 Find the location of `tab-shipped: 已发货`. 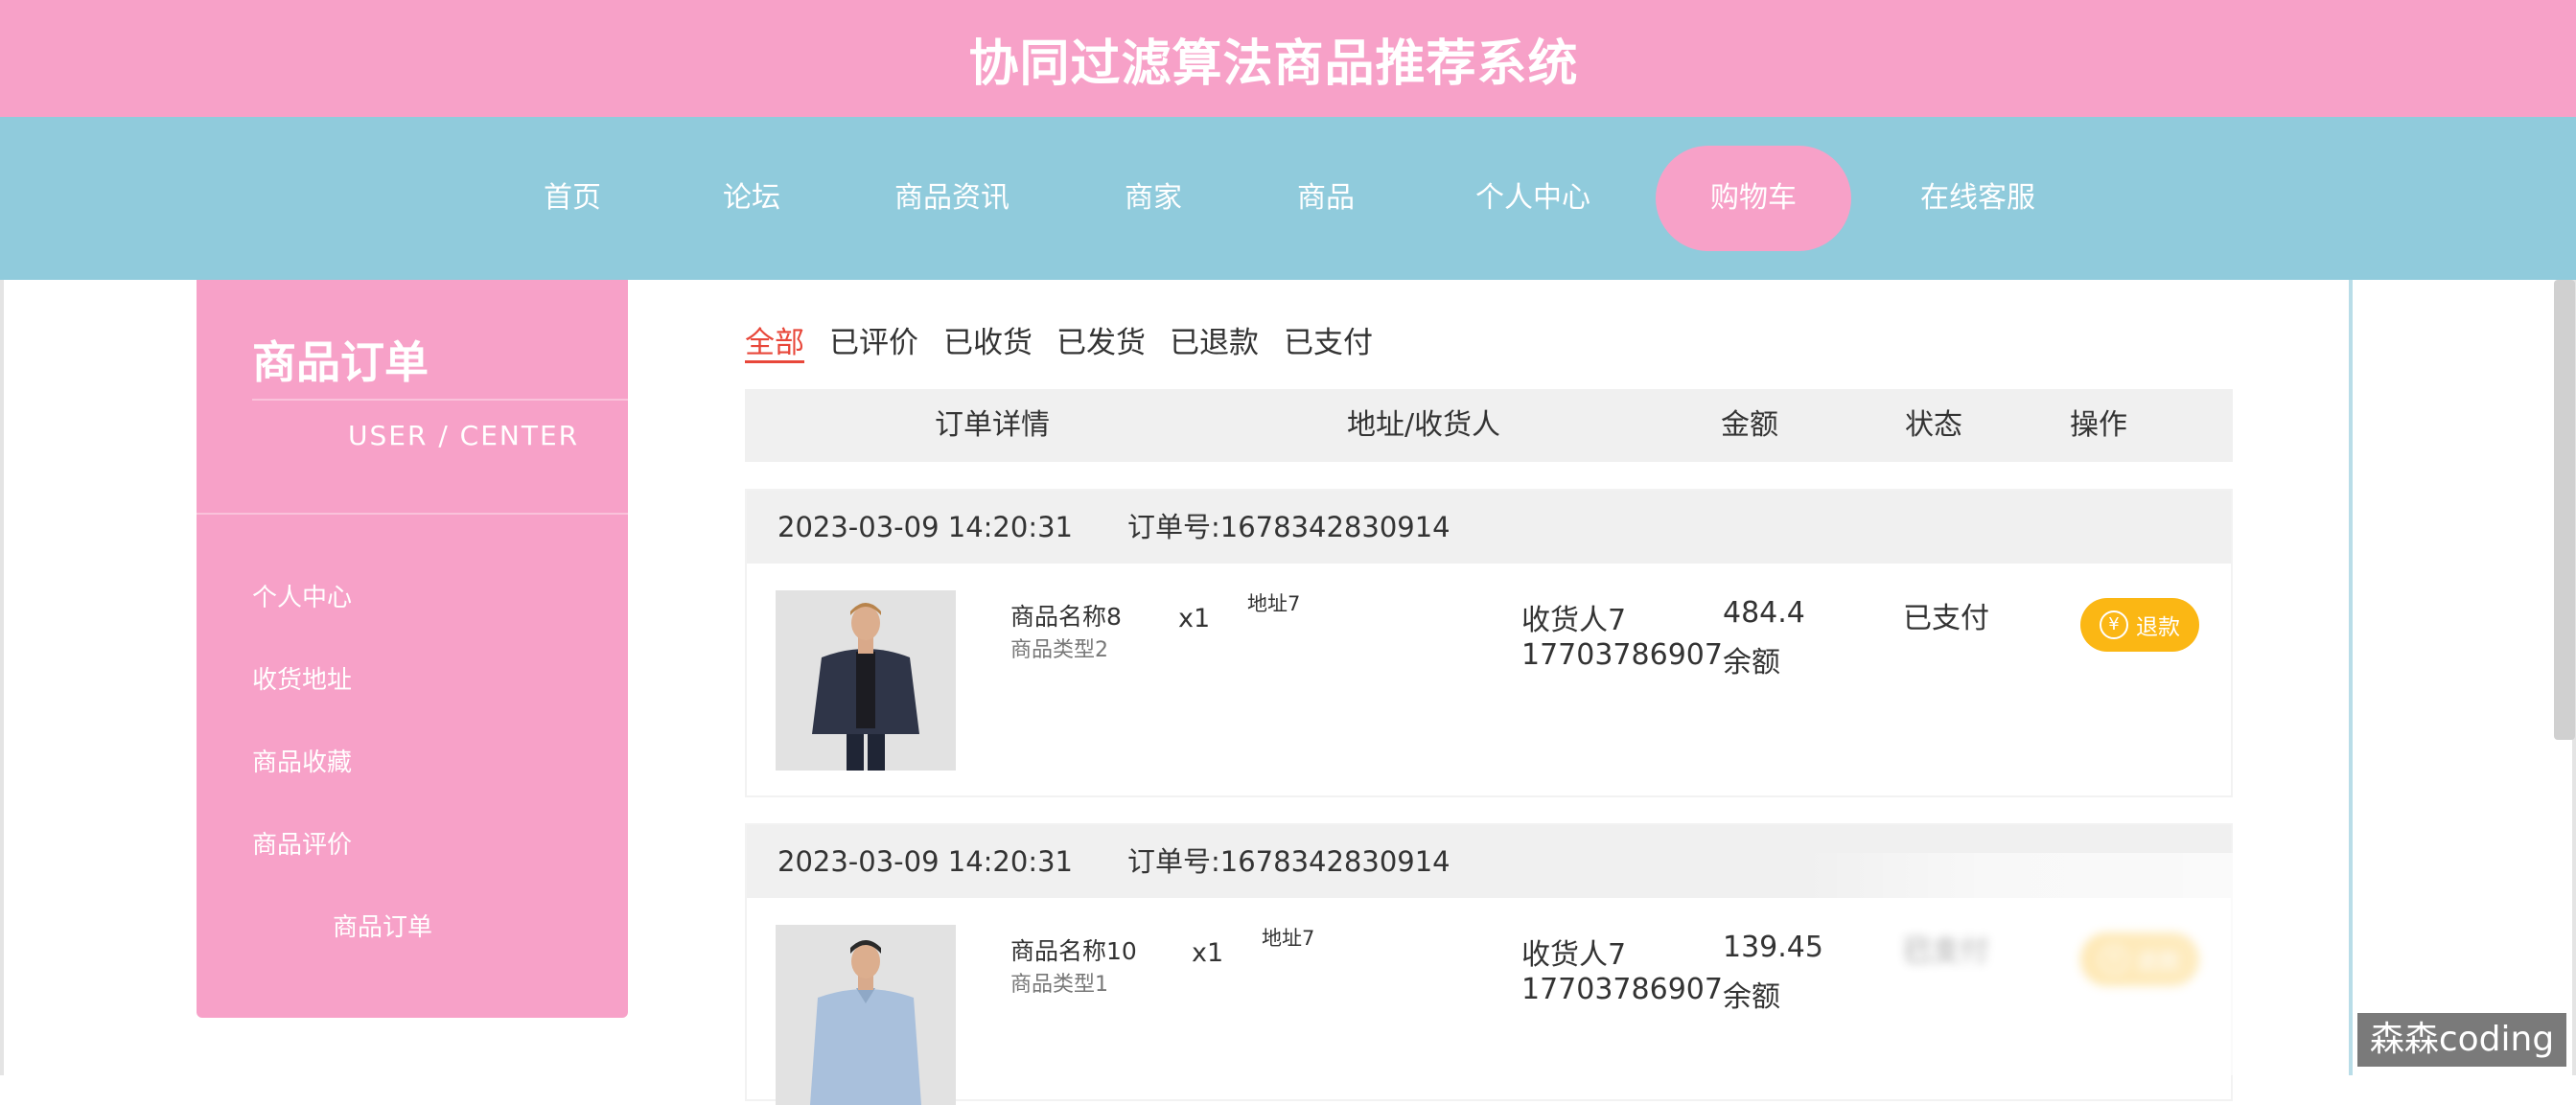

tab-shipped: 已发货 is located at coordinates (1101, 340).